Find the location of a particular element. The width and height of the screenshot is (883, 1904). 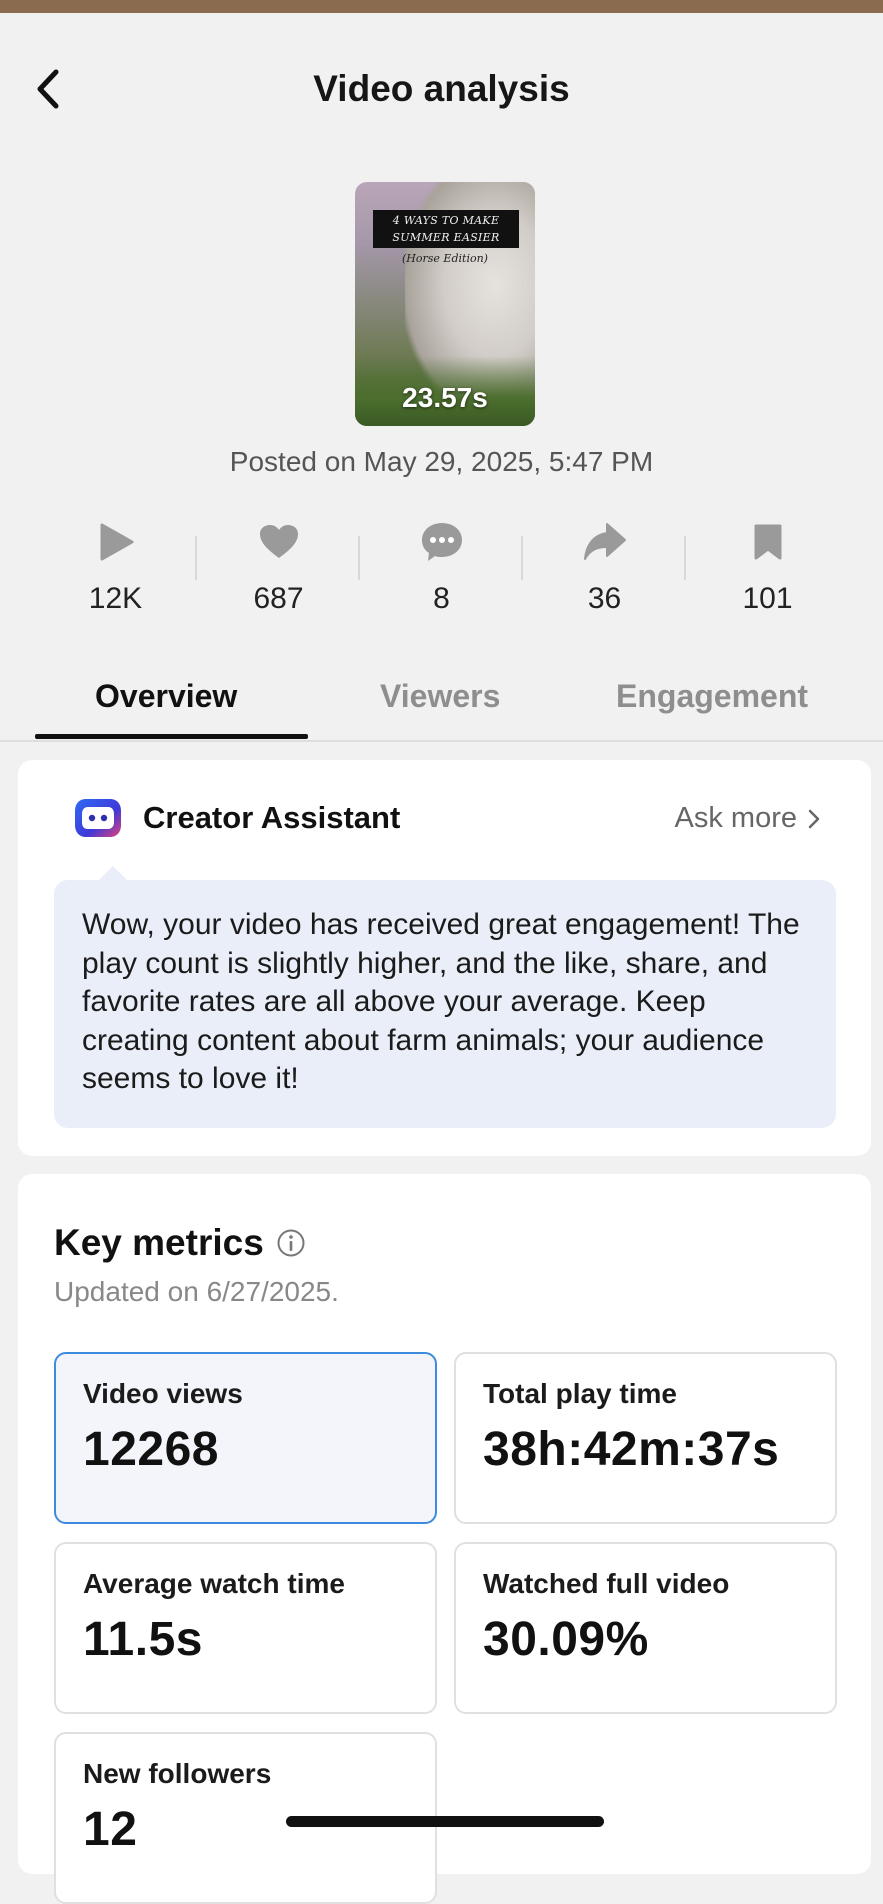

heart-icon is located at coordinates (278, 541).